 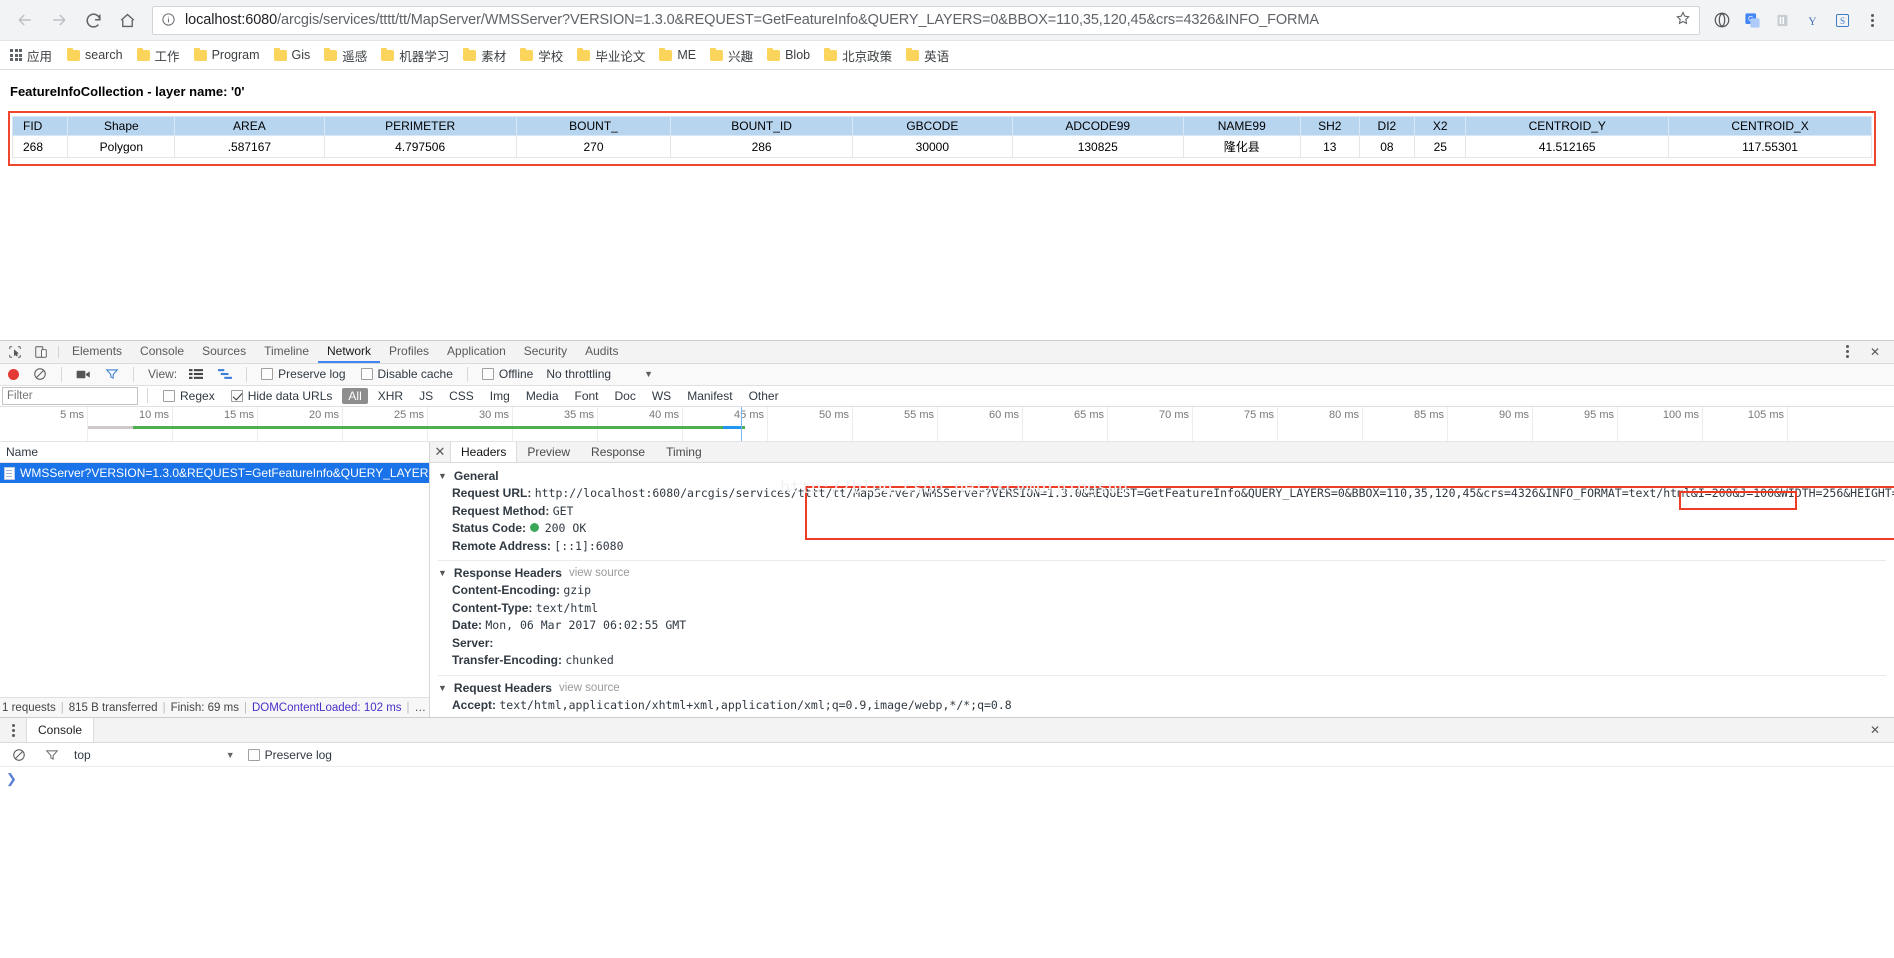 I want to click on forward-arrow-icon, so click(x=59, y=20).